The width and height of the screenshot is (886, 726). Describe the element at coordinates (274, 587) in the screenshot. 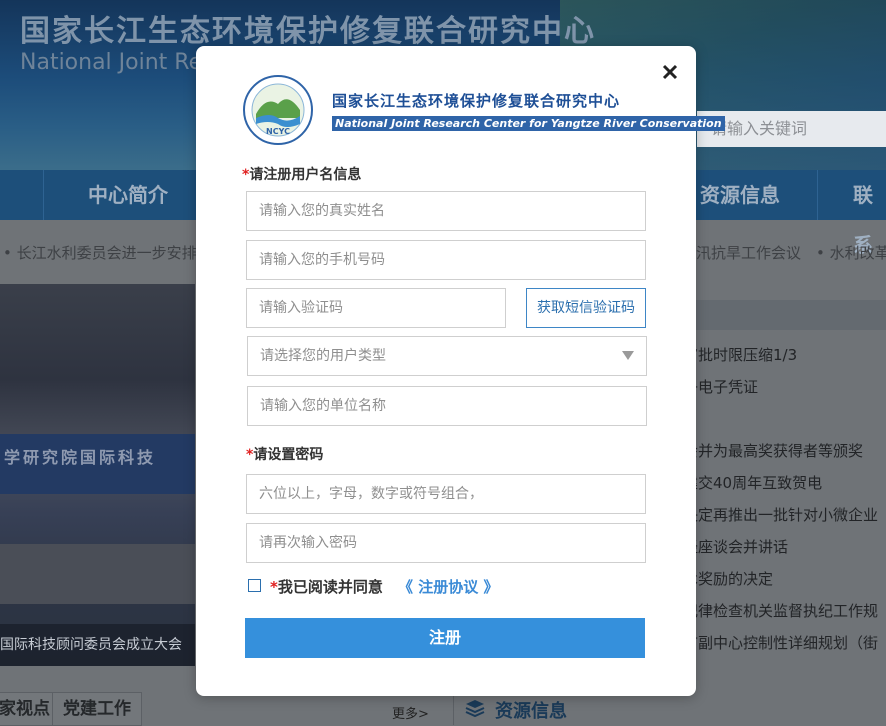

I see `required-mark: *` at that location.